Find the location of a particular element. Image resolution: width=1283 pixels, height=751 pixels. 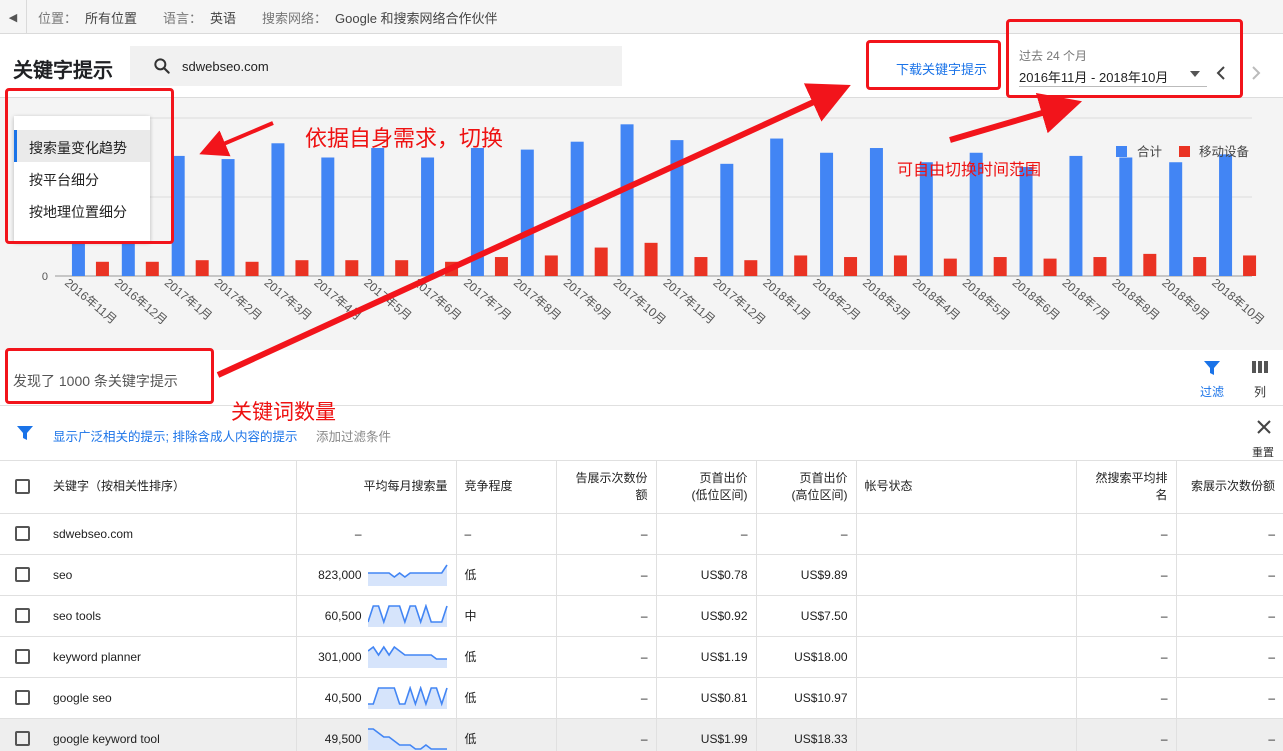

table-row: seo 823,000 低 – US$0.78 US$9.89– – is located at coordinates (641, 575).